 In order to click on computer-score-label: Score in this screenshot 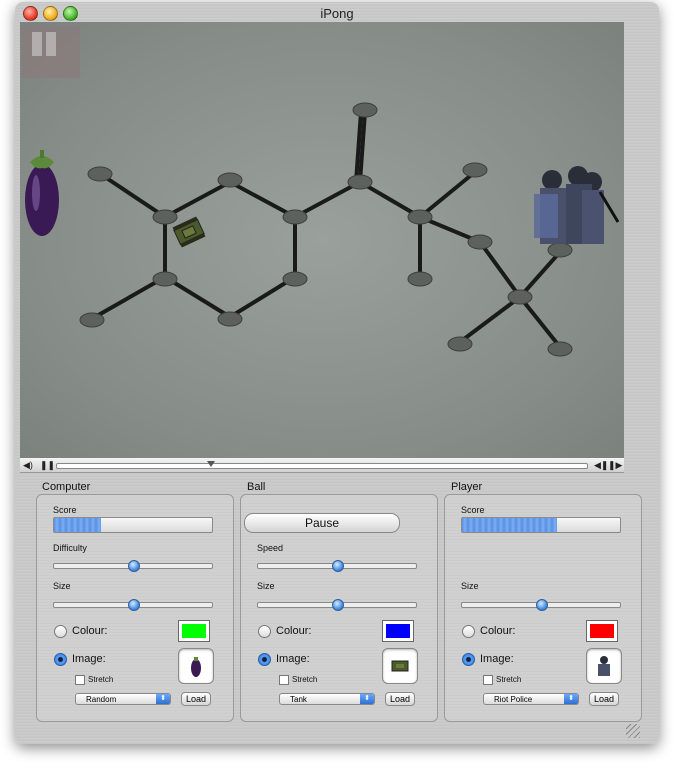, I will do `click(65, 510)`.